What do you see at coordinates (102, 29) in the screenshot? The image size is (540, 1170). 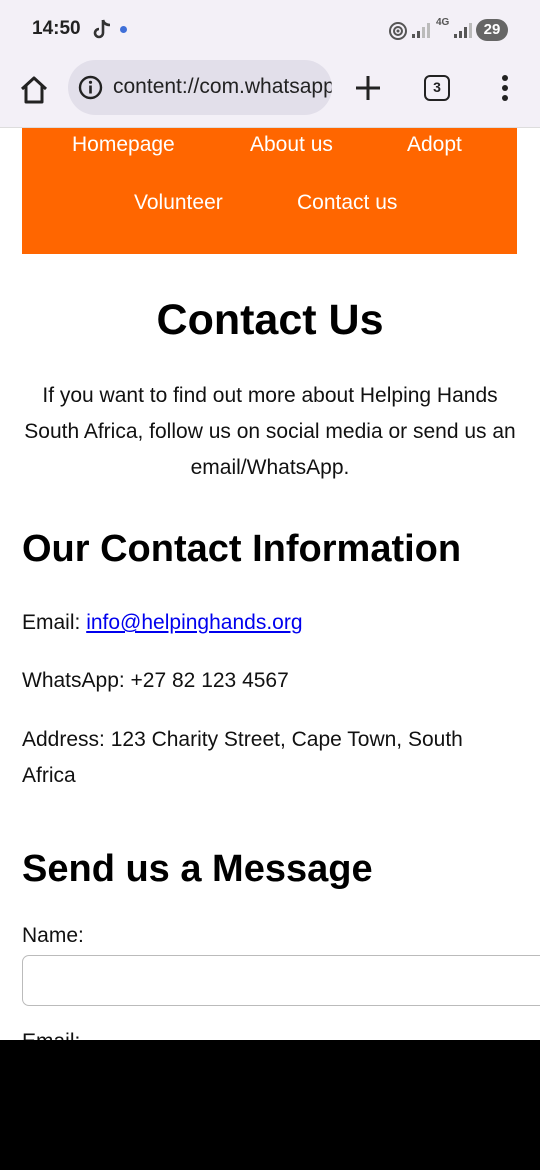 I see `tiktok-icon` at bounding box center [102, 29].